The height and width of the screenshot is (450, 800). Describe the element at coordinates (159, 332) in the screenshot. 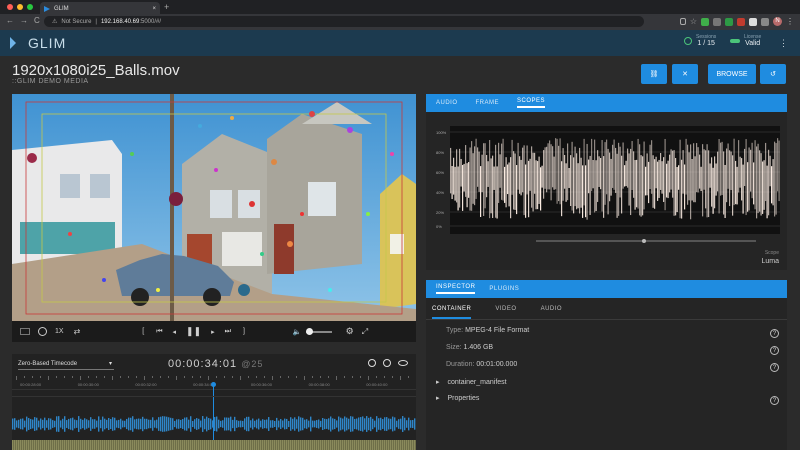

I see `skip-start-icon: ⏮` at that location.